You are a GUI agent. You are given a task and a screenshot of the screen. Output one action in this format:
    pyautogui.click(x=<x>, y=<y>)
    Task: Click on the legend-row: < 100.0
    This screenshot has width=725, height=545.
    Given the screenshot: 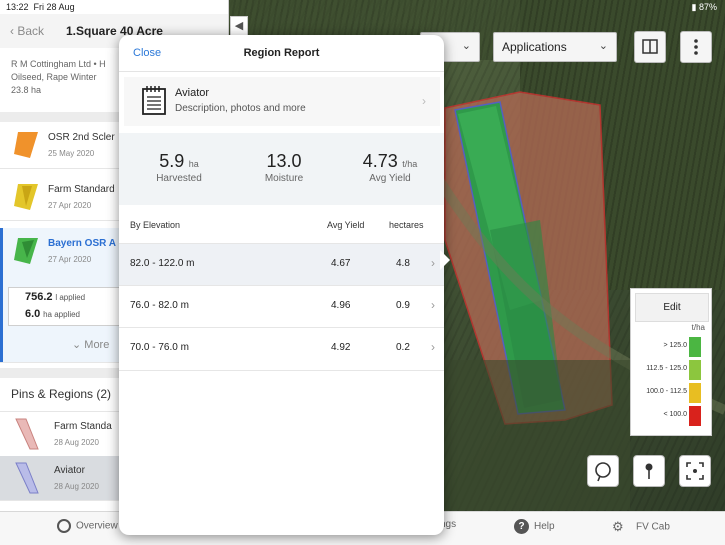 What is the action you would take?
    pyautogui.click(x=671, y=416)
    